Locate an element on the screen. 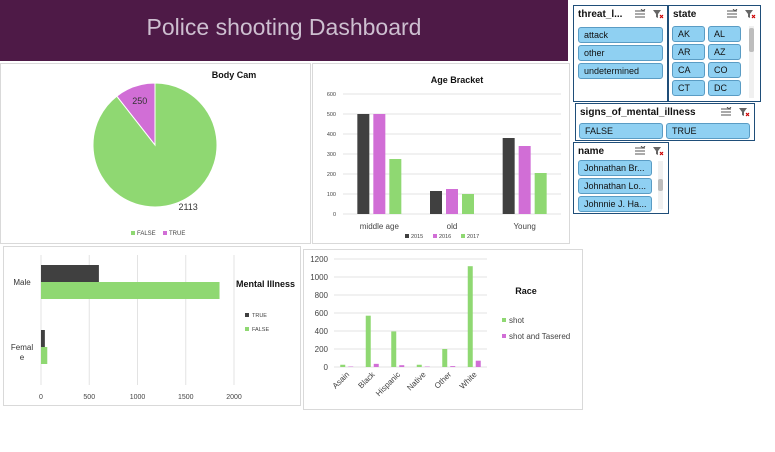 The image size is (775, 452). slicer-item-ak: AK is located at coordinates (688, 34).